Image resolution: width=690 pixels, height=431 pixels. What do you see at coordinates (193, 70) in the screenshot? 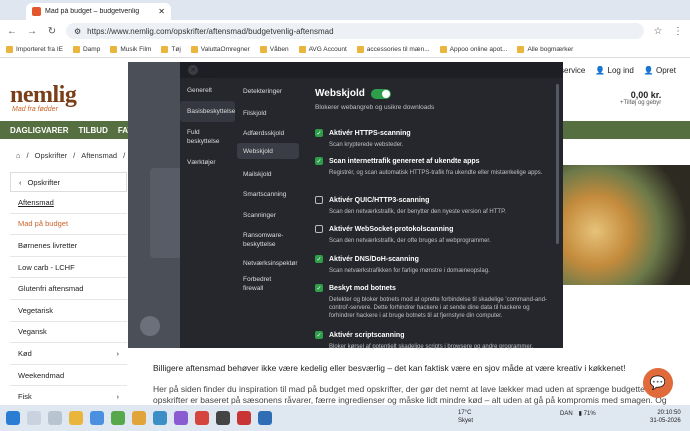
I see `close-icon: ✕` at bounding box center [193, 70].